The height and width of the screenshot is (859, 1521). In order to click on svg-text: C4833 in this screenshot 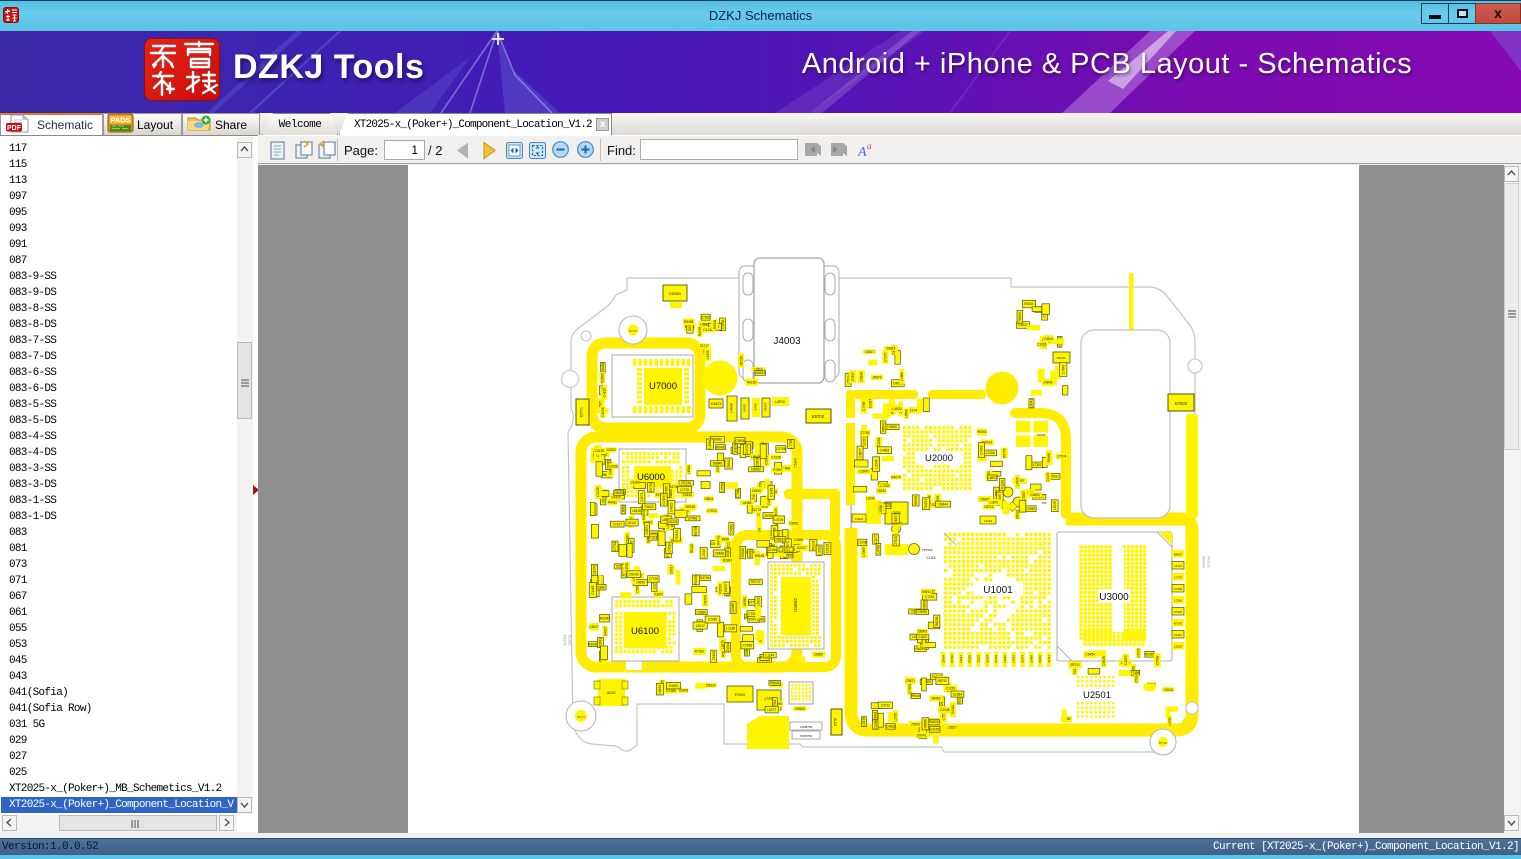, I will do `click(891, 727)`.